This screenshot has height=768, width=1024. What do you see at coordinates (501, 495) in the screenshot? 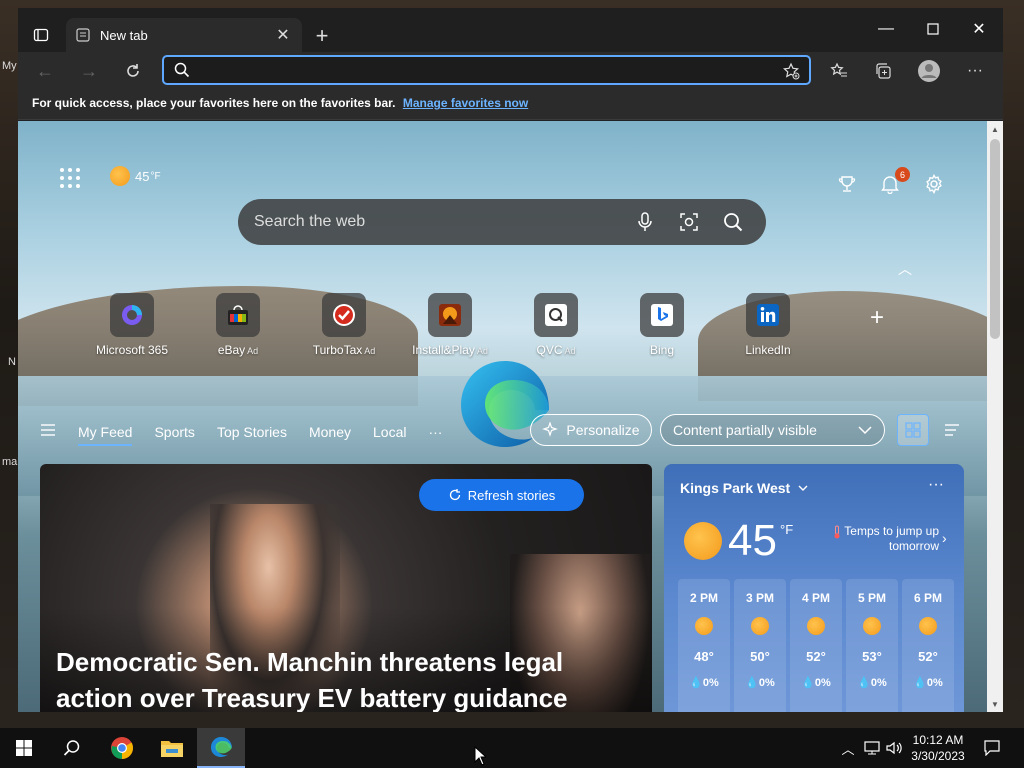
I see `refresh-stories-button: Refresh stories` at bounding box center [501, 495].